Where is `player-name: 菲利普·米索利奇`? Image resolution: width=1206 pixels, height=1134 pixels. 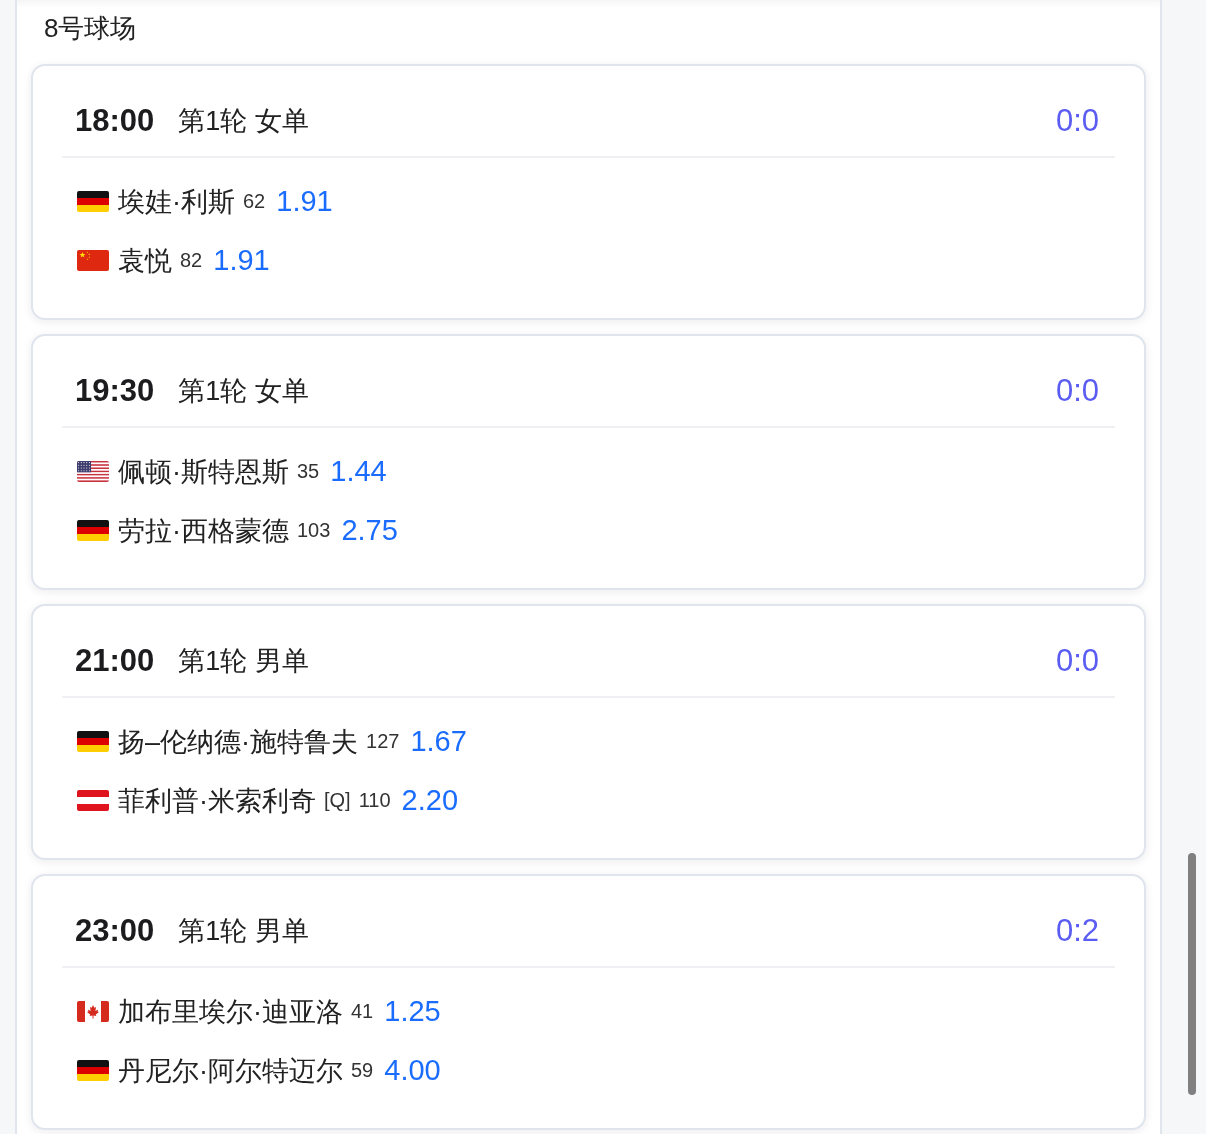
player-name: 菲利普·米索利奇 is located at coordinates (217, 801).